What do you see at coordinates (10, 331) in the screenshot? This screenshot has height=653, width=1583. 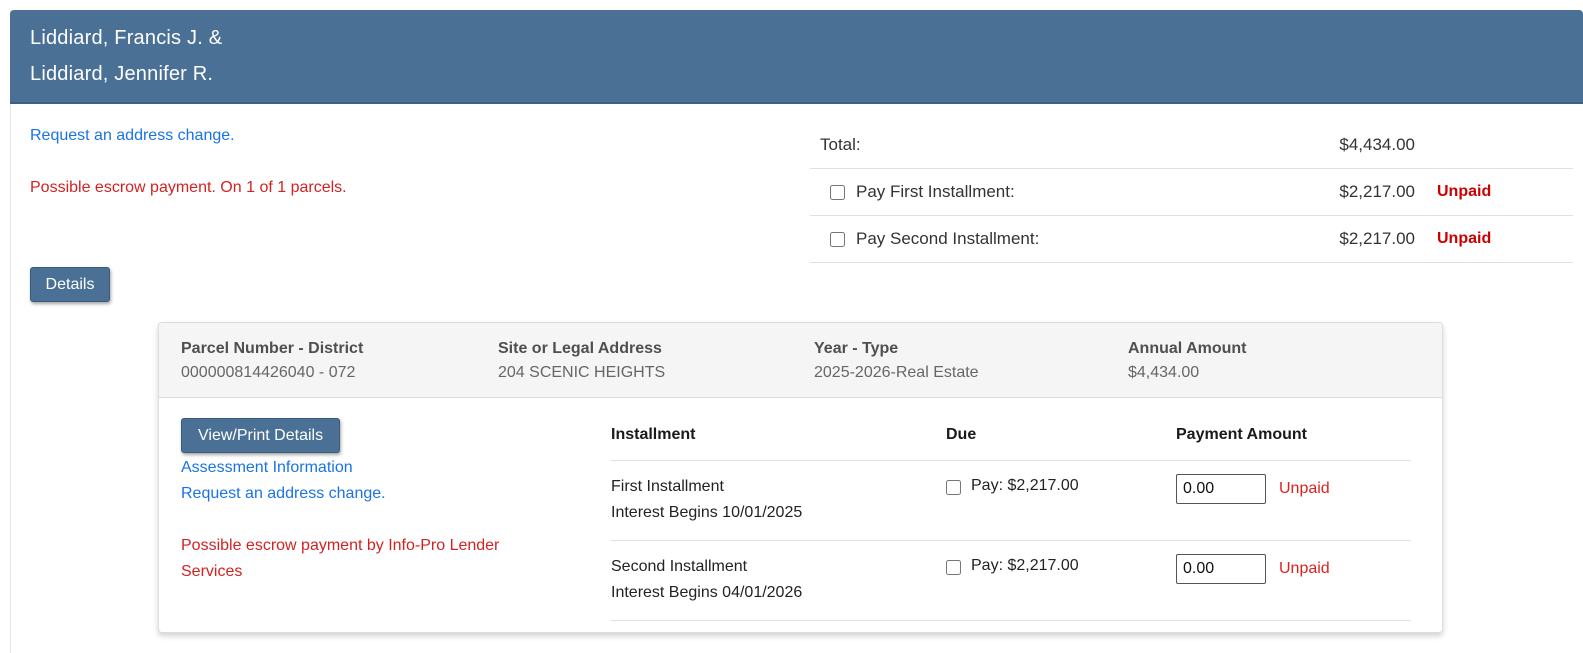 I see `page-card-left-edge` at bounding box center [10, 331].